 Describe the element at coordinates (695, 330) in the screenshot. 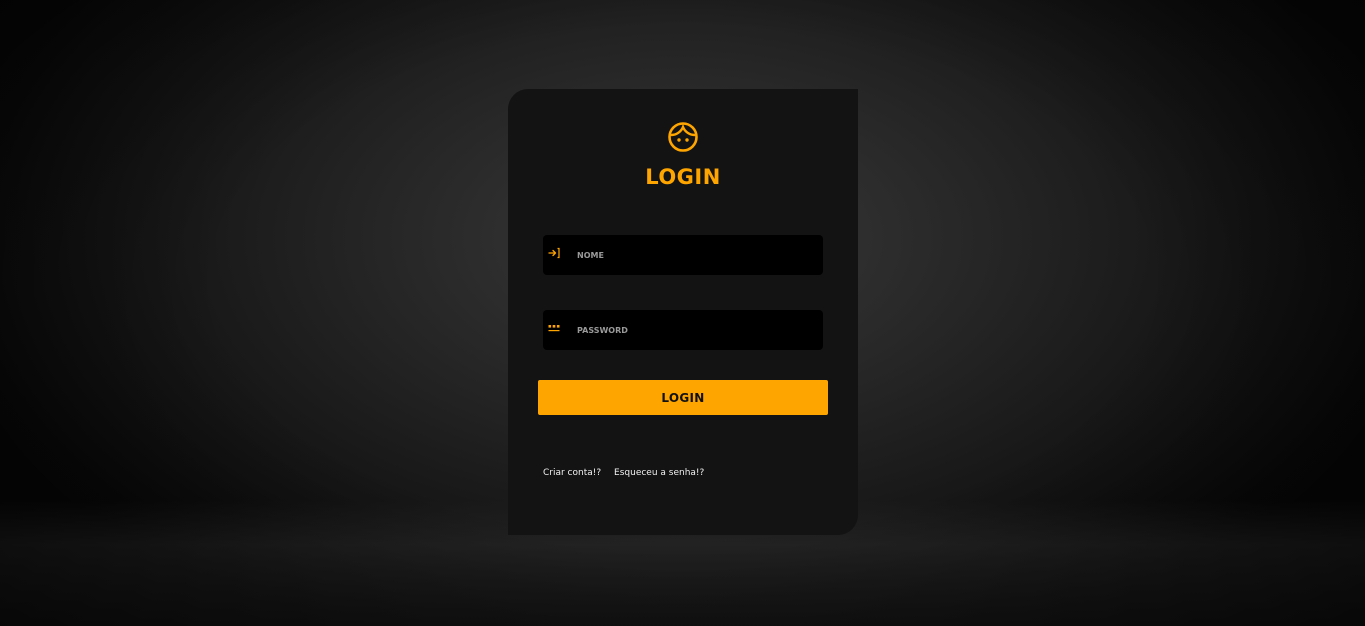

I see `password-input` at that location.